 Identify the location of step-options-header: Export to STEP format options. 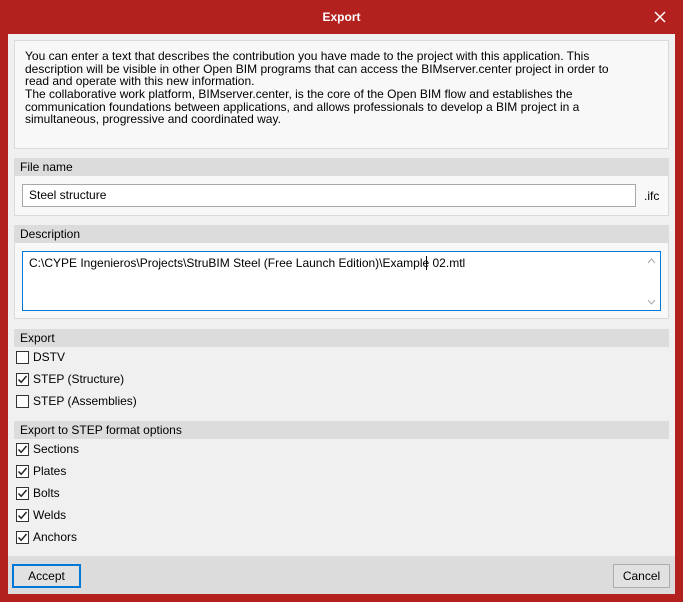
(341, 430).